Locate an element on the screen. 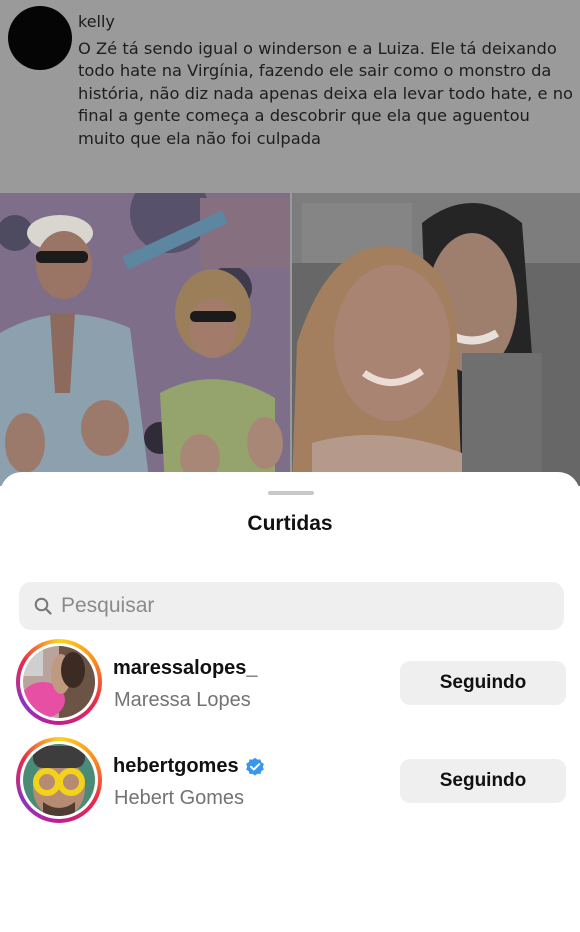  sheet-title: Curtidas is located at coordinates (290, 523).